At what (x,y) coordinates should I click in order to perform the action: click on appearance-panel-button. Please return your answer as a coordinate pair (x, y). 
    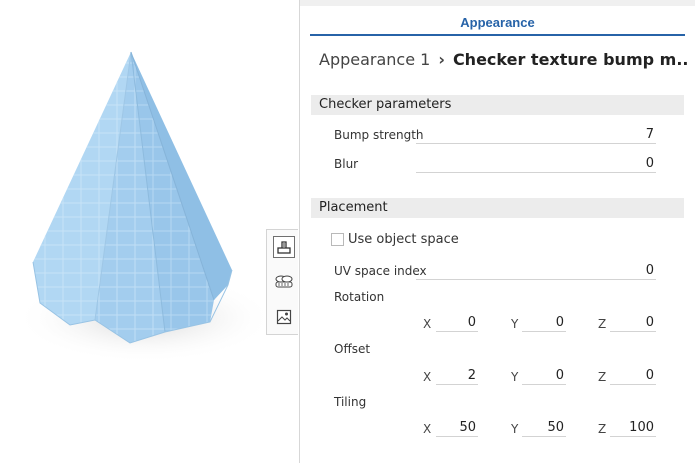
    Looking at the image, I should click on (284, 247).